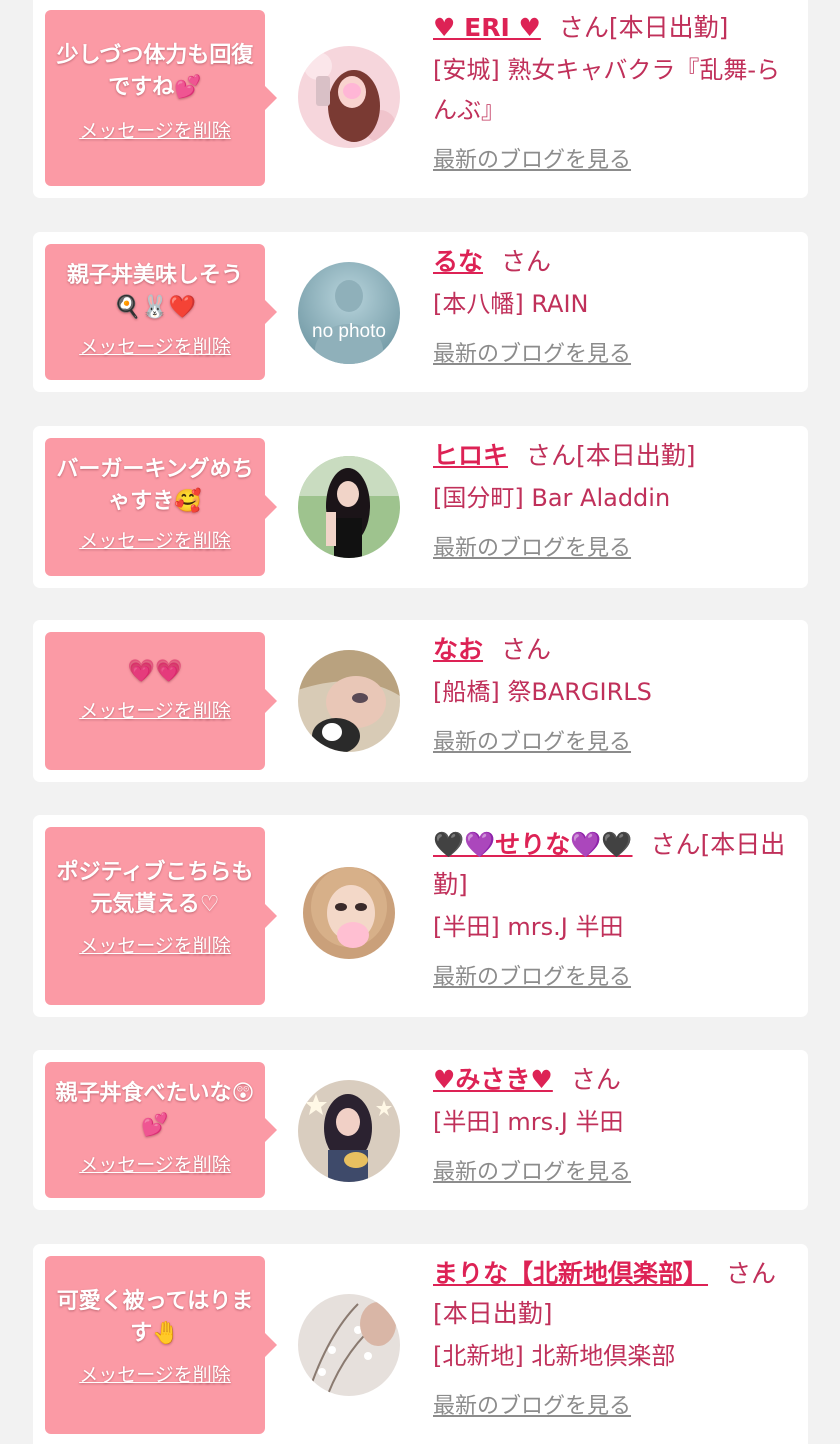 The width and height of the screenshot is (840, 1444). I want to click on message-text: 💗💗, so click(155, 671).